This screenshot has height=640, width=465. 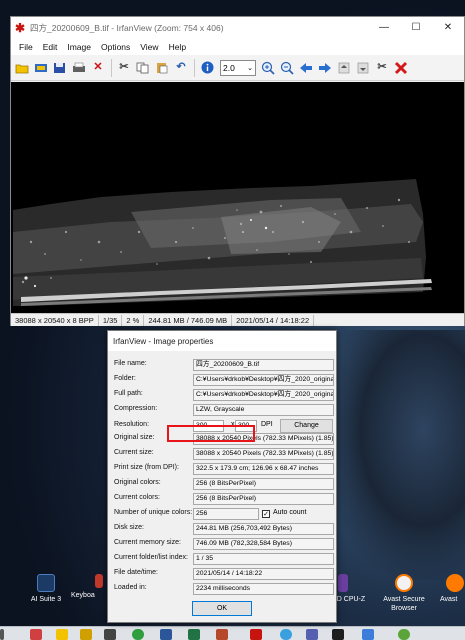 I want to click on dpi-unit: DPI, so click(x=267, y=424).